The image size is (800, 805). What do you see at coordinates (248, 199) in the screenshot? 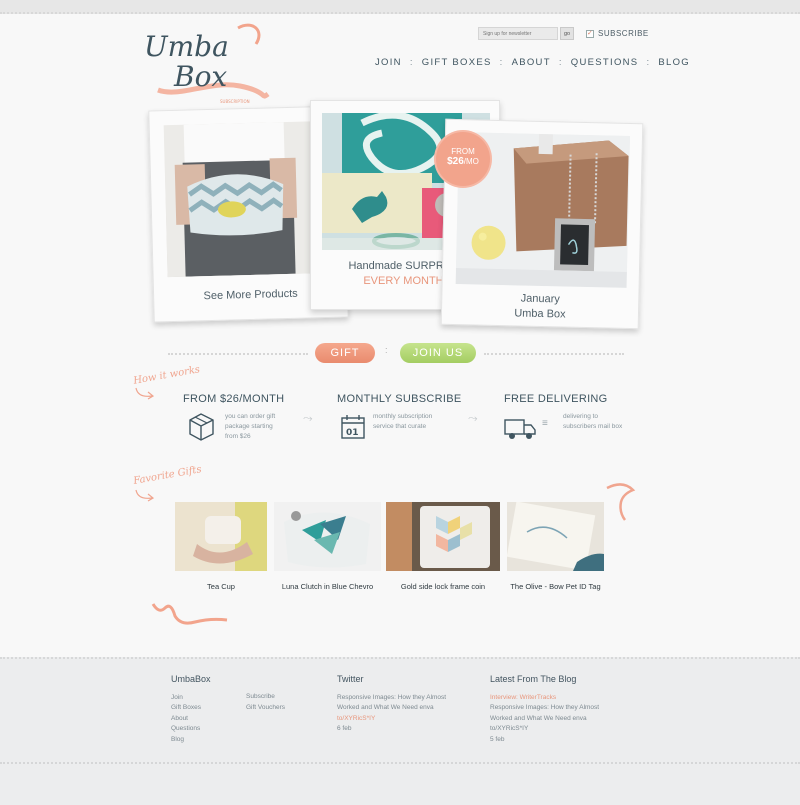
I see `hero-photo-clutch` at bounding box center [248, 199].